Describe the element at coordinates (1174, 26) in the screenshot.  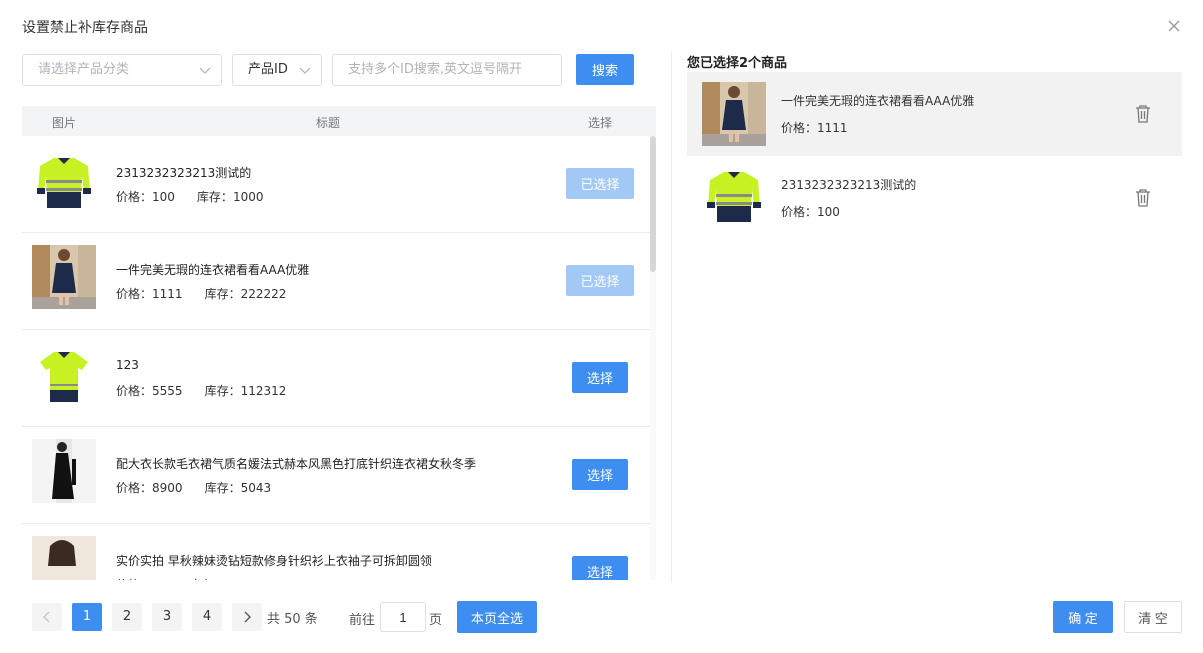
I see `close-icon` at that location.